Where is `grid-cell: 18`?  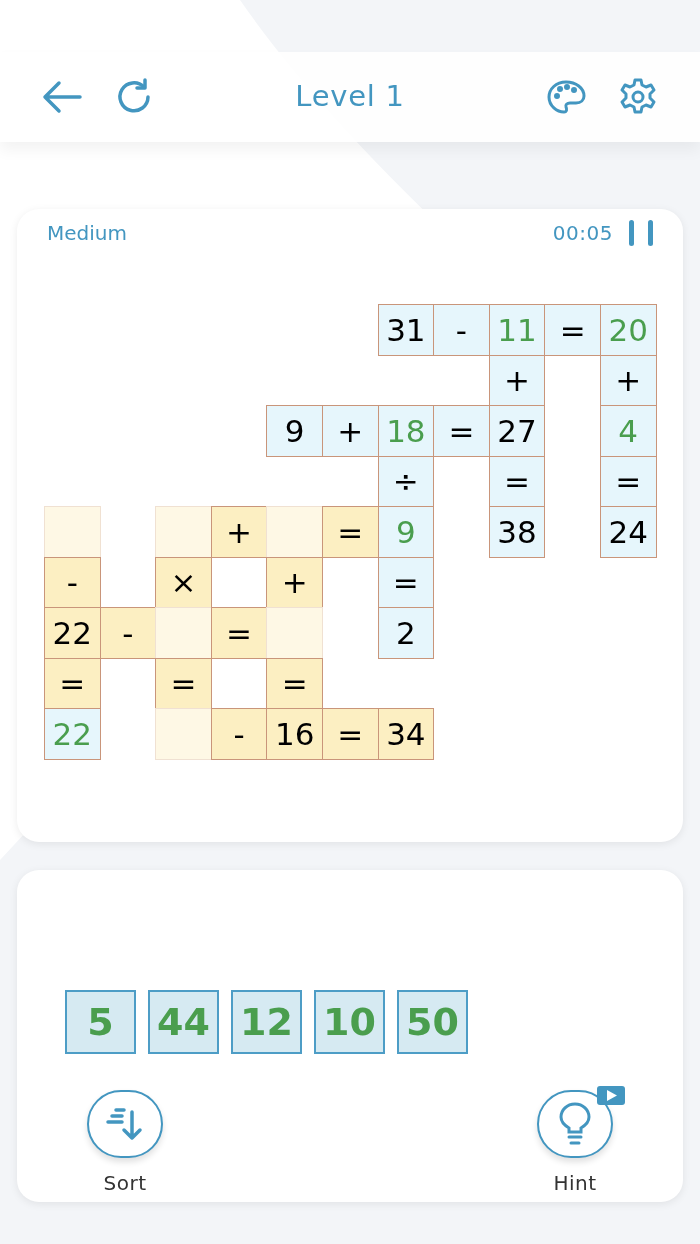 grid-cell: 18 is located at coordinates (406, 431).